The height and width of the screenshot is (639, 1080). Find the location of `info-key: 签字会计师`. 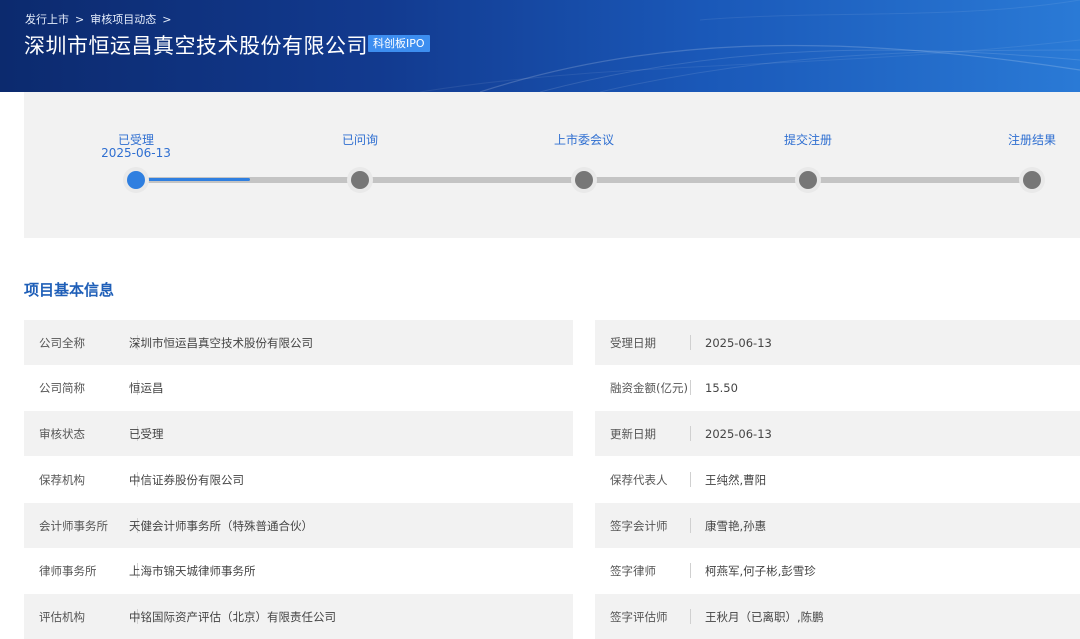

info-key: 签字会计师 is located at coordinates (639, 525).